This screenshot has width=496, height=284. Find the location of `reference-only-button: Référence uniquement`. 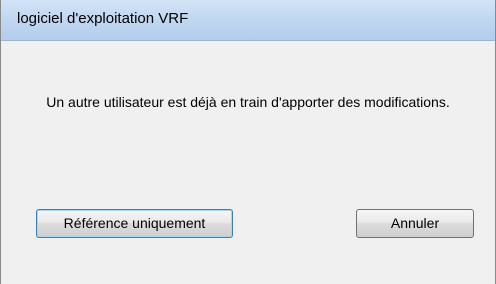

reference-only-button: Référence uniquement is located at coordinates (134, 223).